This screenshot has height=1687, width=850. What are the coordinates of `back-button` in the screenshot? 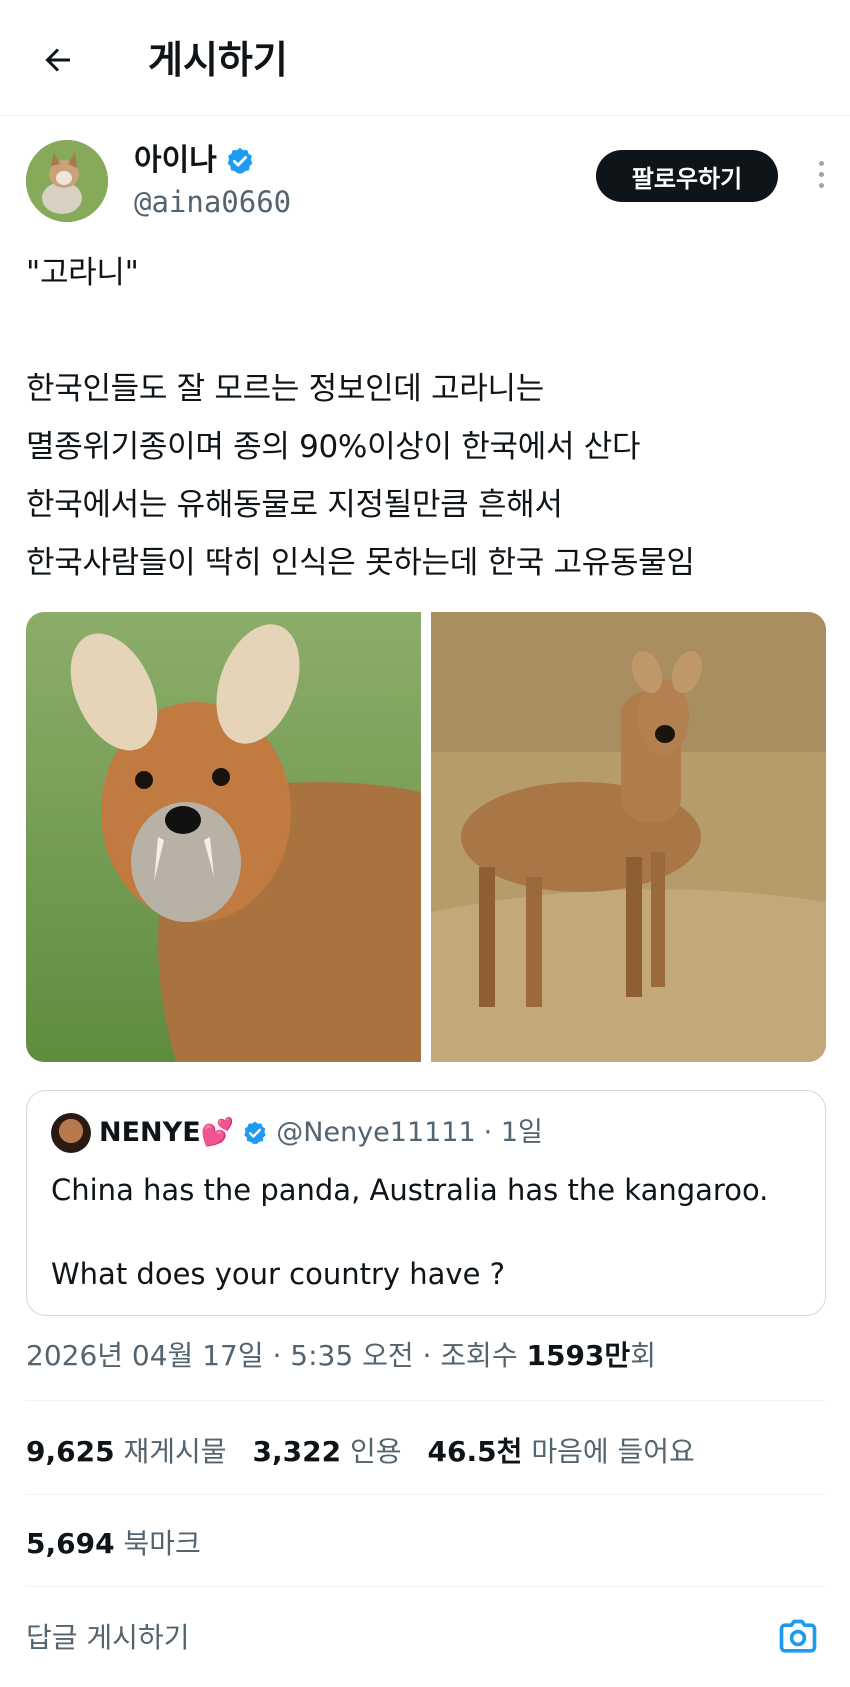 It's located at (58, 60).